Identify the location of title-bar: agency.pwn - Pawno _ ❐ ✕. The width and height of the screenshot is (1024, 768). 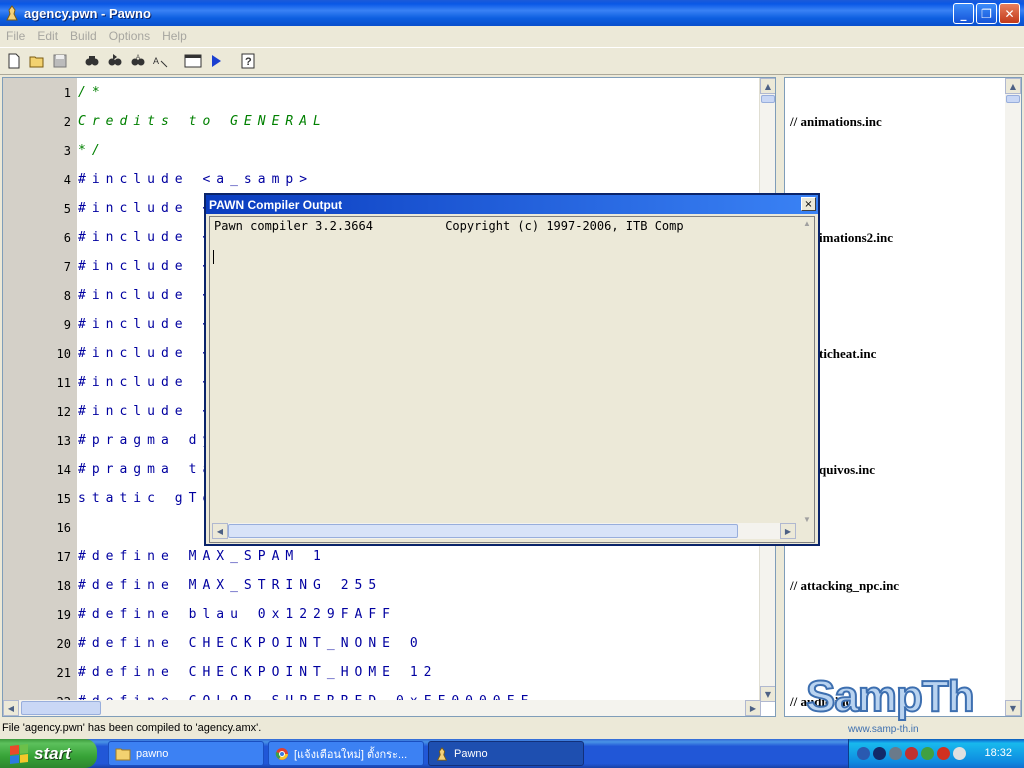
(512, 13).